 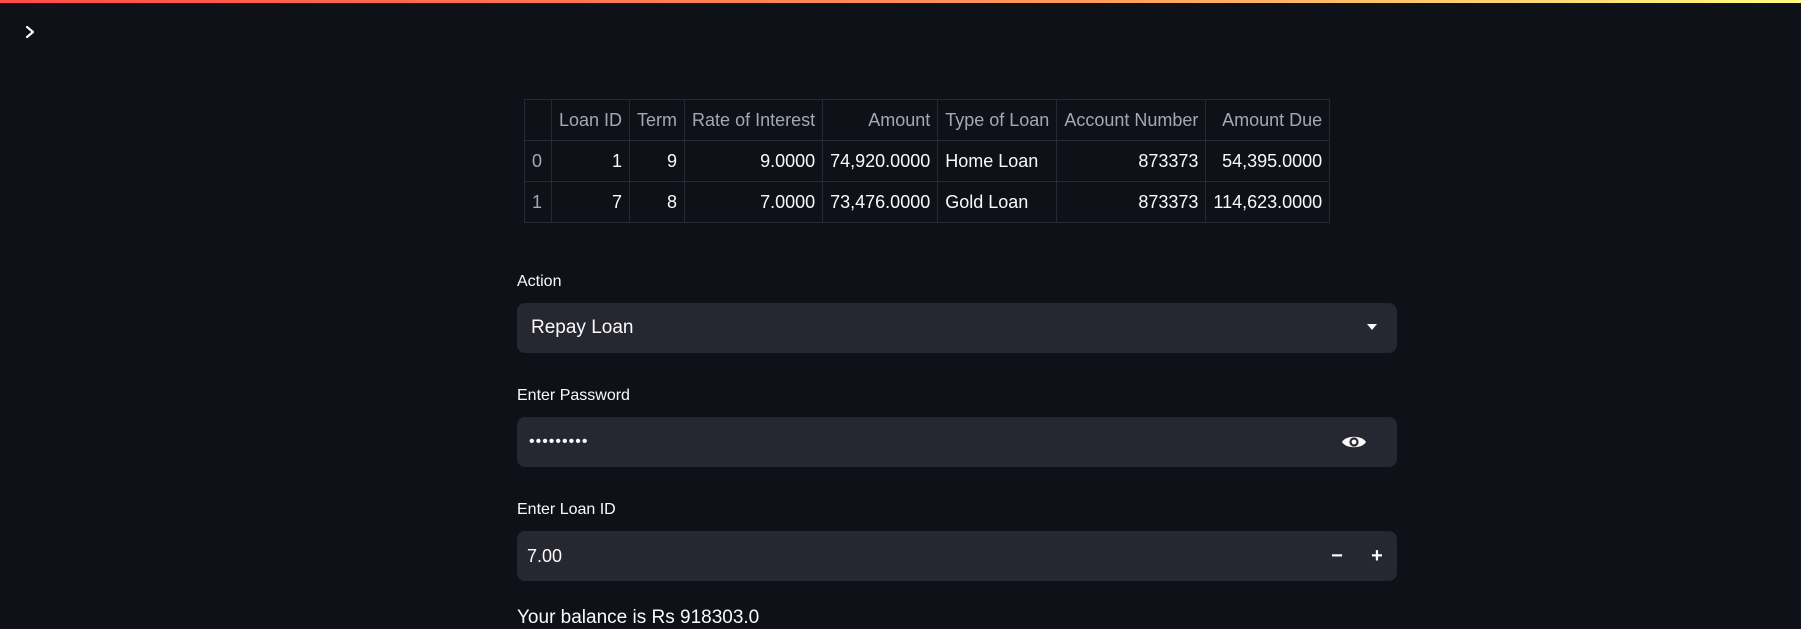 What do you see at coordinates (880, 120) in the screenshot?
I see `column-header-amount: Amount` at bounding box center [880, 120].